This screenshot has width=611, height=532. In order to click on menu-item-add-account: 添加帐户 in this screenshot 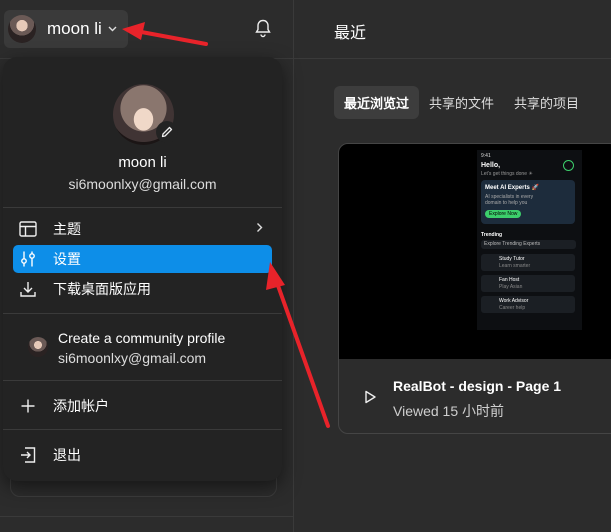, I will do `click(142, 406)`.